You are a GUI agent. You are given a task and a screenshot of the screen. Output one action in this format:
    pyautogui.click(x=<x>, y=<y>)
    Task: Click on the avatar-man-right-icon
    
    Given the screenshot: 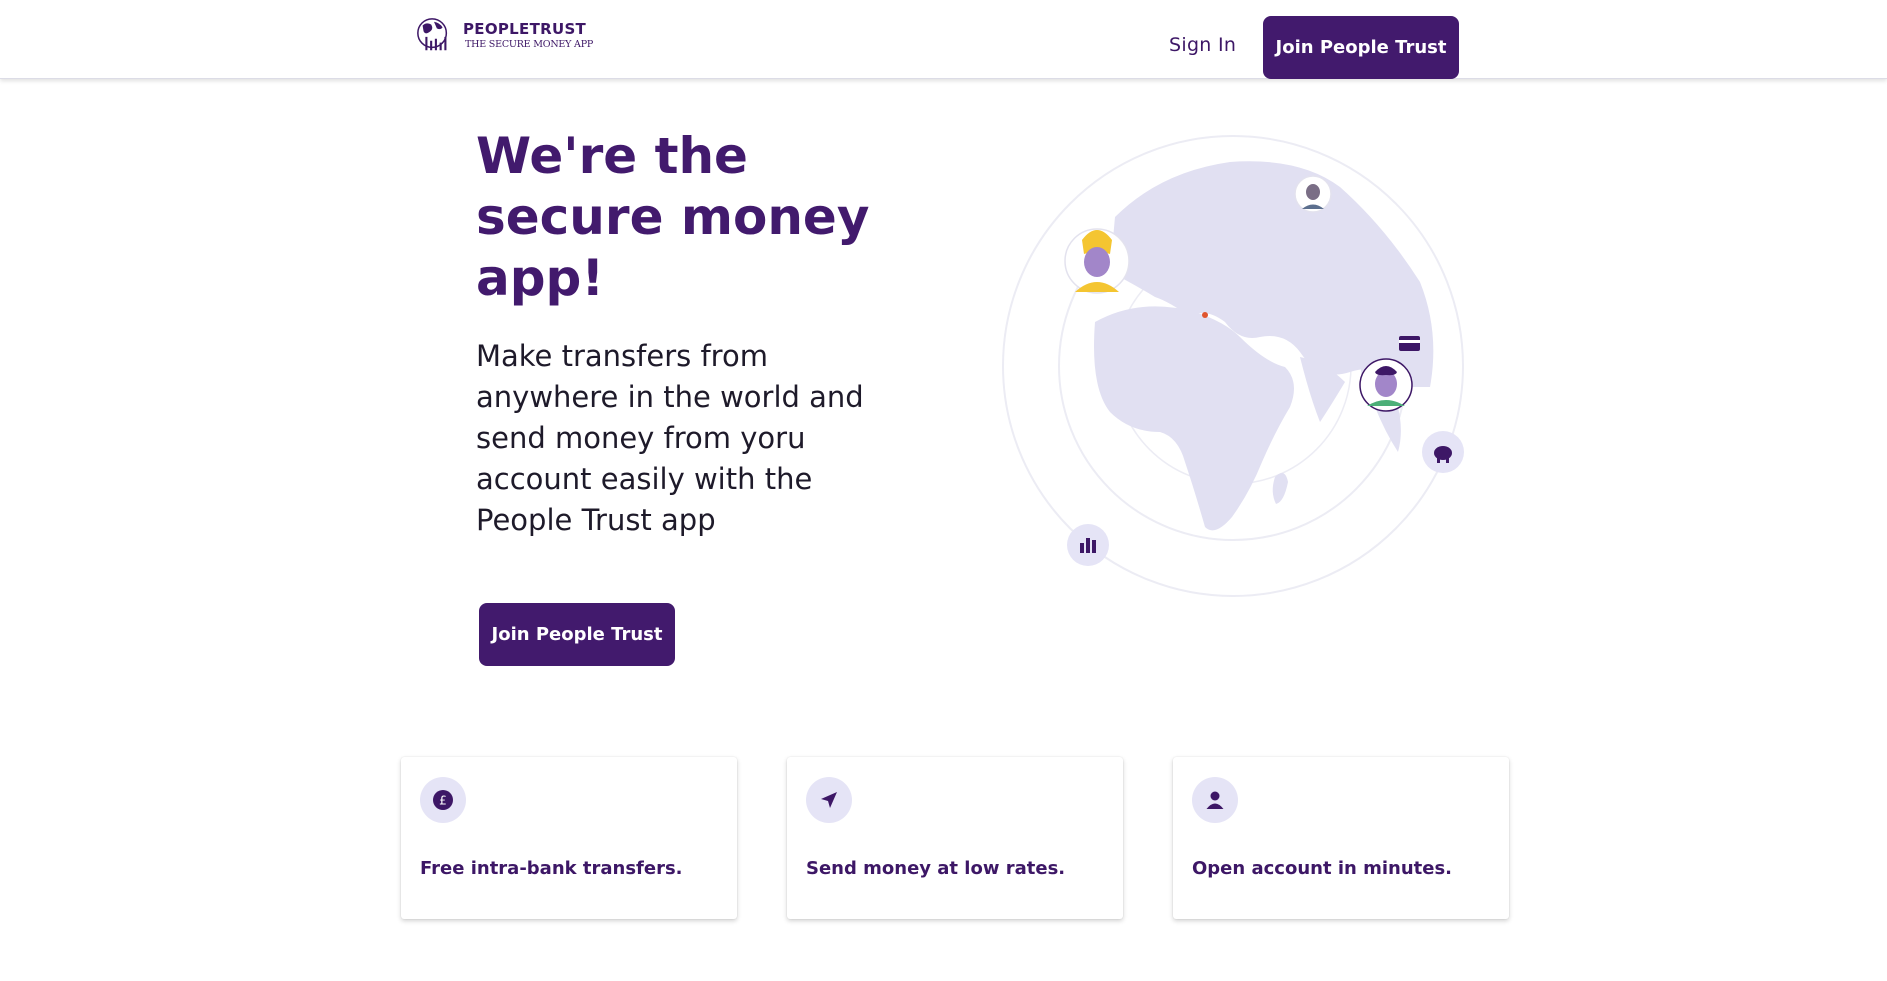 What is the action you would take?
    pyautogui.click(x=1386, y=385)
    